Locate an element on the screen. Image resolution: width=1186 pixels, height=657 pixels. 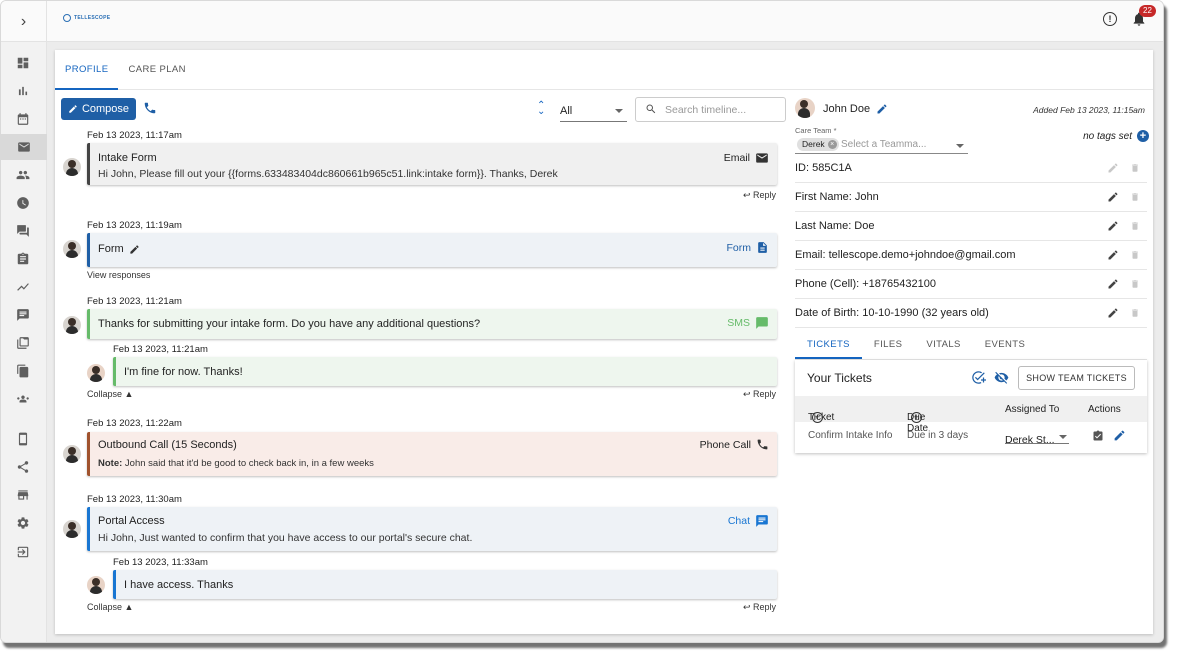
field-row-phone: Phone (Cell): +18765432100 is located at coordinates (971, 284).